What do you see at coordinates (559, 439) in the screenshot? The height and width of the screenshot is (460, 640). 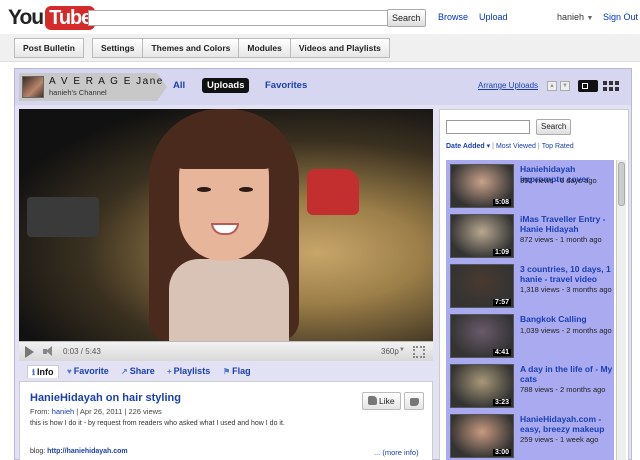 I see `video-item-meta: 259 views - 1 week ago` at bounding box center [559, 439].